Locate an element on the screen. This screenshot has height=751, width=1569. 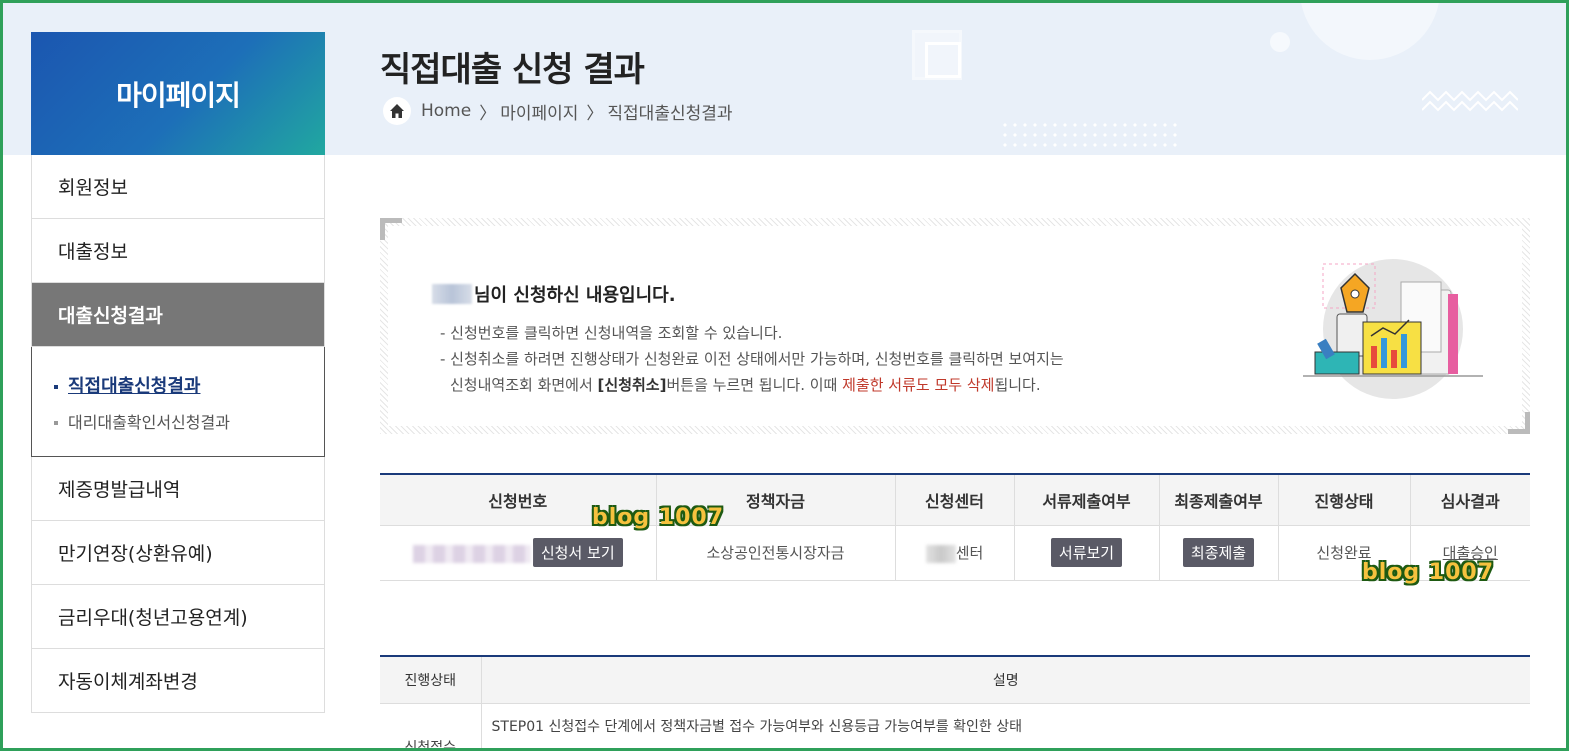
breadcrumb-current: 직접대출신청결과 is located at coordinates (670, 113).